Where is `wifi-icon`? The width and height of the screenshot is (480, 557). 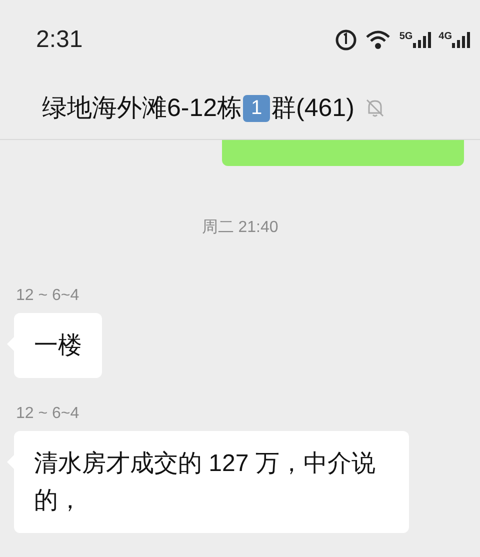
wifi-icon is located at coordinates (378, 40).